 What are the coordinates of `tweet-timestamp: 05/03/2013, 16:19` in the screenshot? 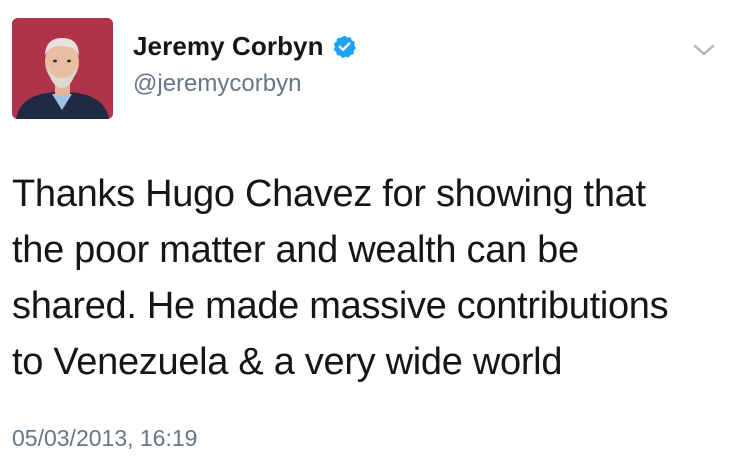 It's located at (104, 438).